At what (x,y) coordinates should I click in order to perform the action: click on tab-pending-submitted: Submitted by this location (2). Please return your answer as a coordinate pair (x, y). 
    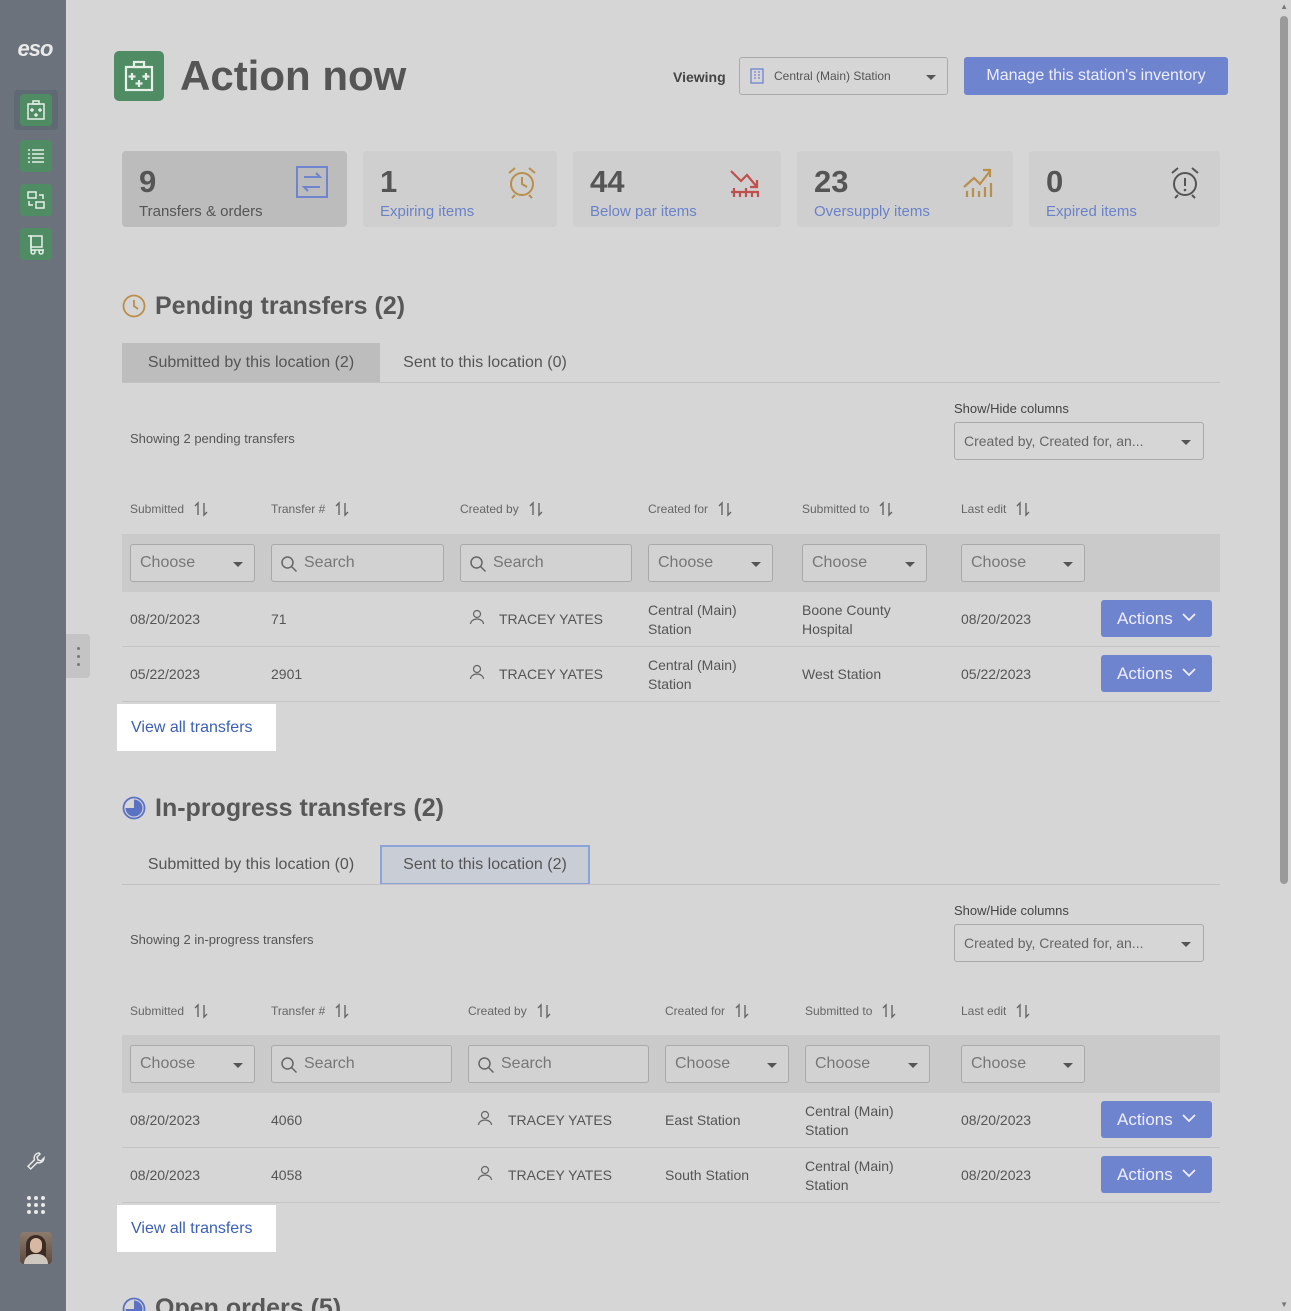
    Looking at the image, I should click on (251, 363).